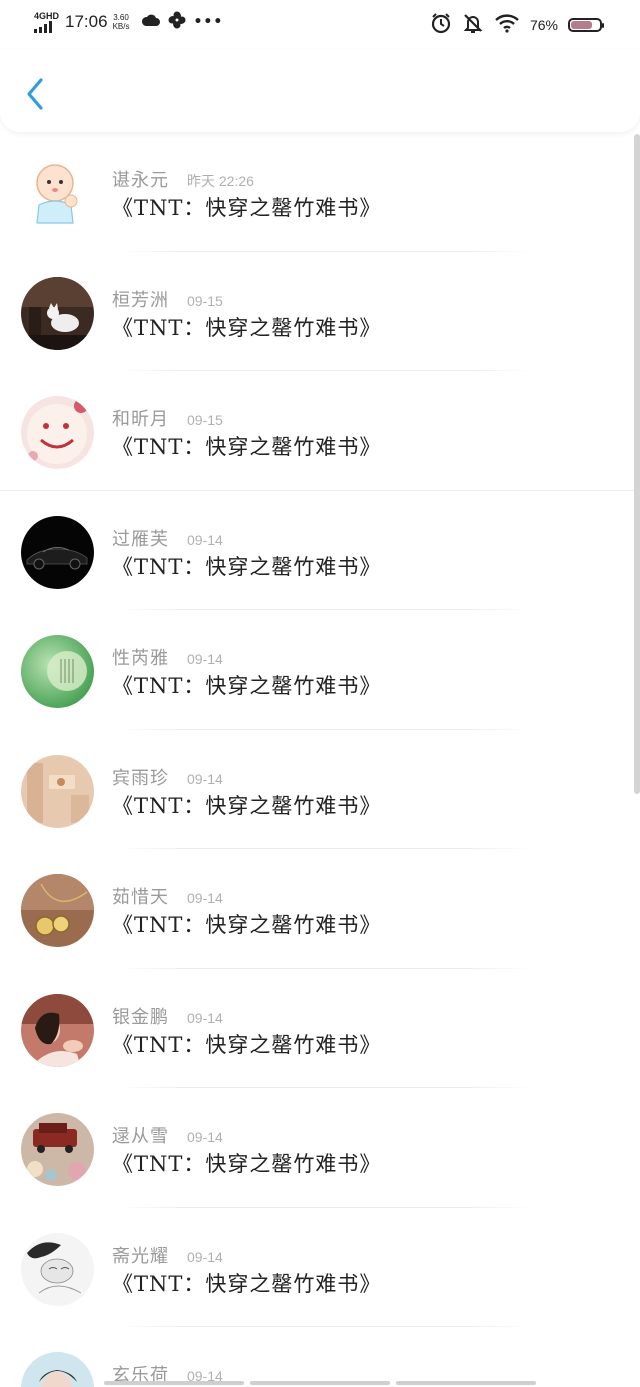  I want to click on battery-level, so click(582, 25).